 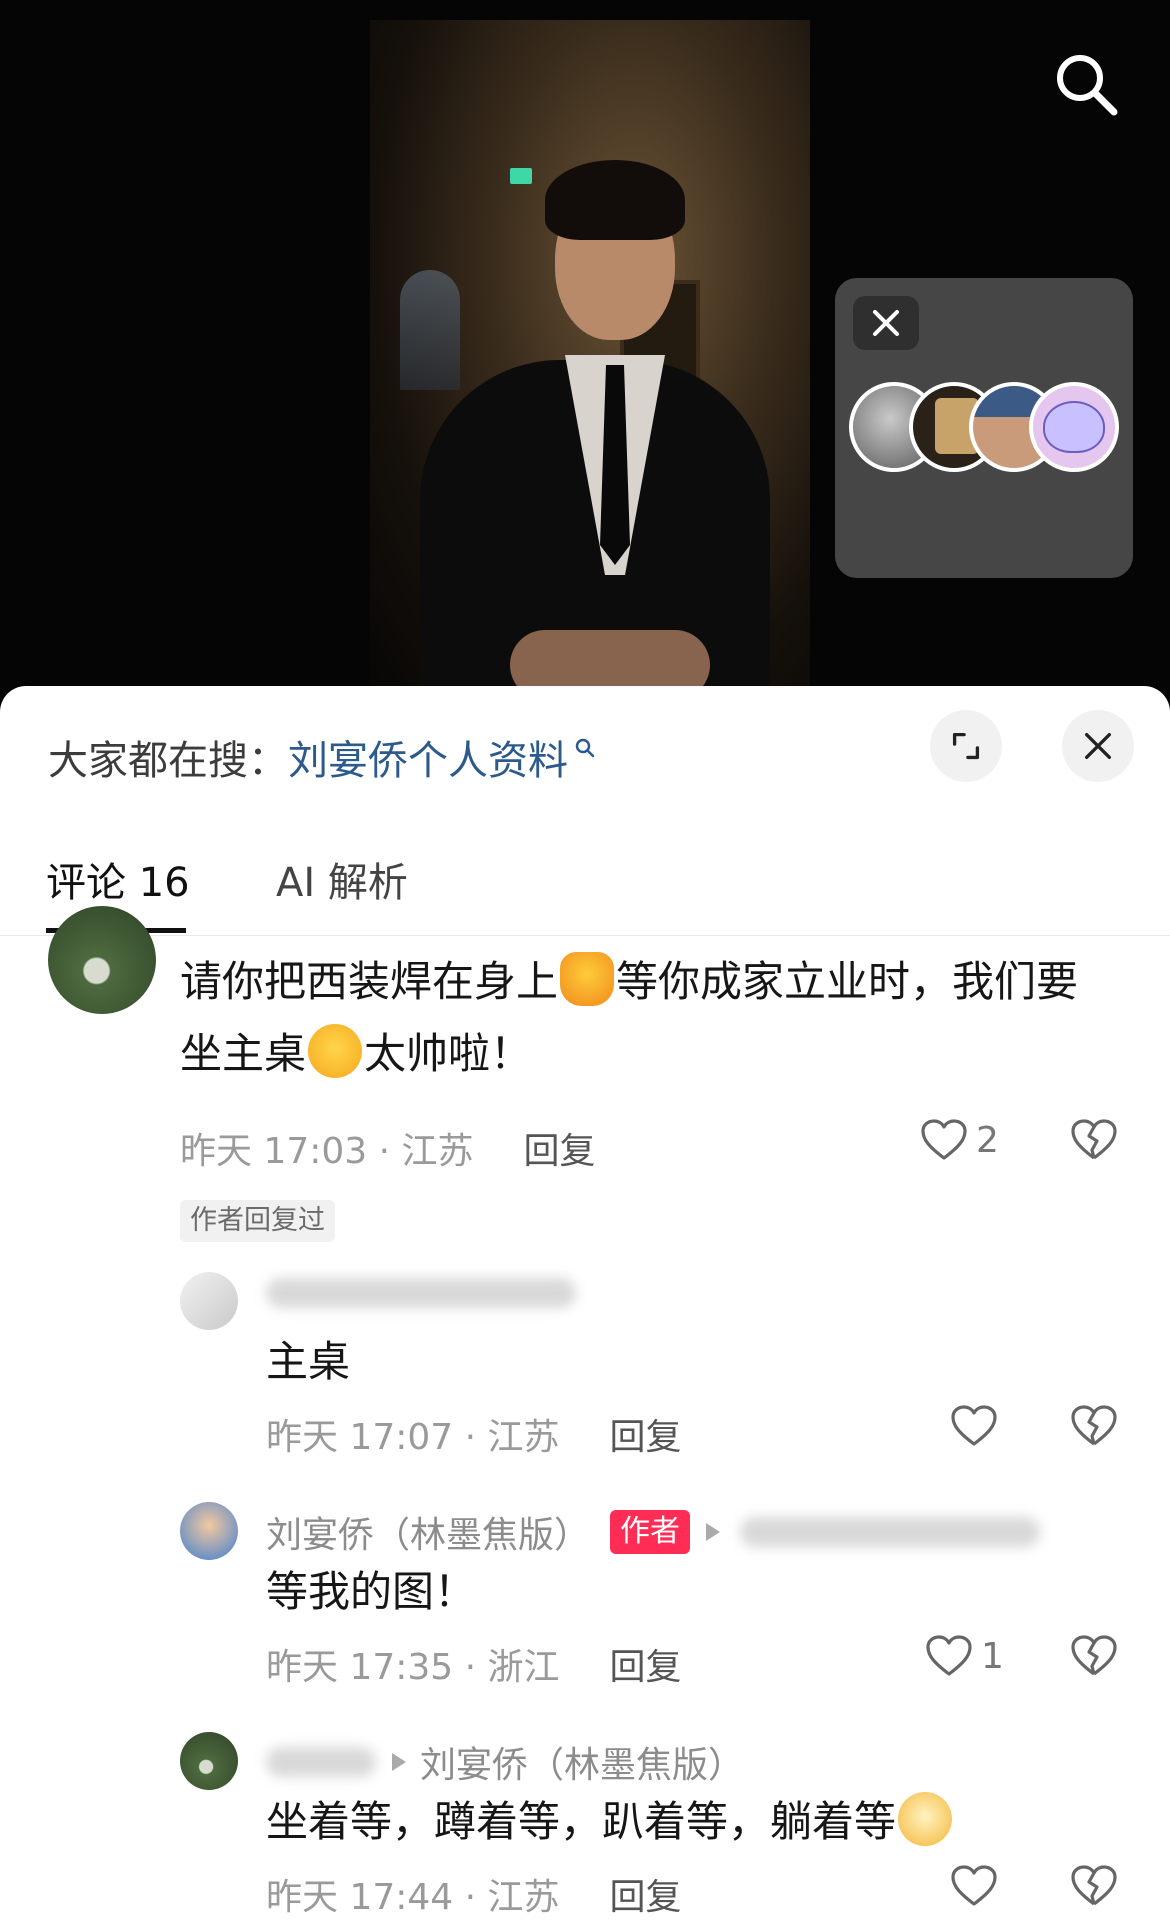 What do you see at coordinates (581, 1821) in the screenshot?
I see `reply-text-content: 坐着等，蹲着等，趴着等，躺着等` at bounding box center [581, 1821].